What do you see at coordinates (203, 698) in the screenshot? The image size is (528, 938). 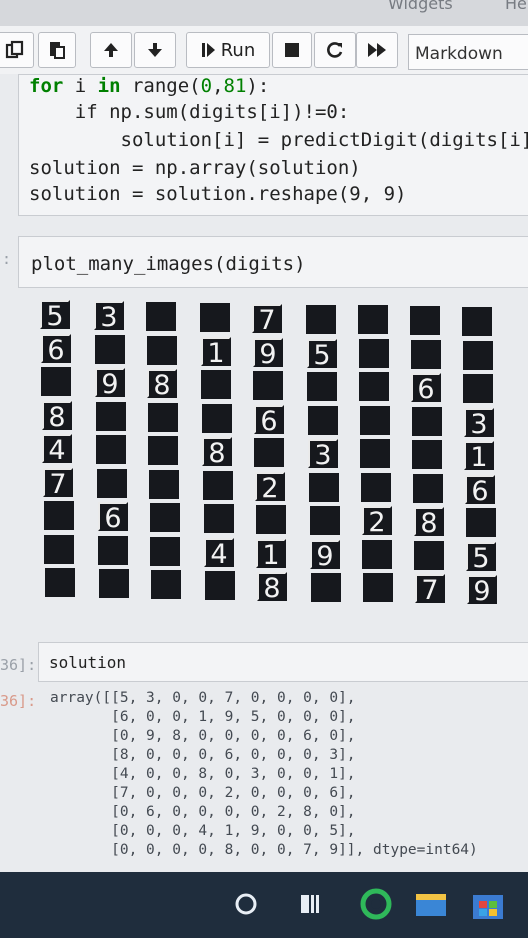 I see `output-line: array([[5, 3, 0, 0, 7, 0, 0, 0, 0],` at bounding box center [203, 698].